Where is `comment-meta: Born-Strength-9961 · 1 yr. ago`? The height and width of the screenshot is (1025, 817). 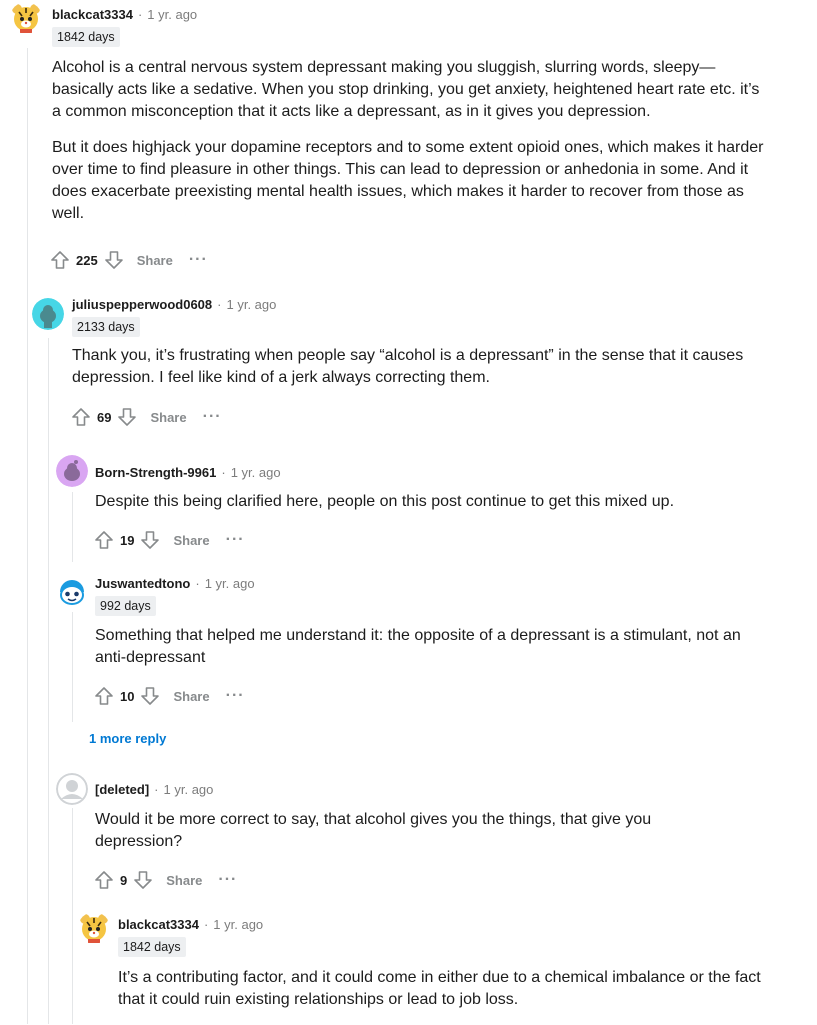 comment-meta: Born-Strength-9961 · 1 yr. ago is located at coordinates (188, 472).